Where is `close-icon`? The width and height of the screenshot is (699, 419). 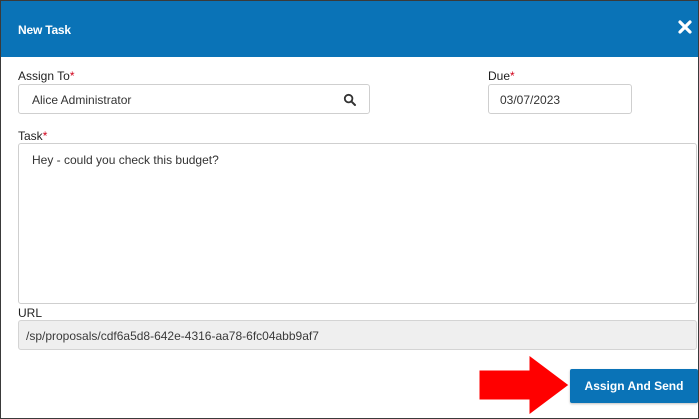
close-icon is located at coordinates (685, 27).